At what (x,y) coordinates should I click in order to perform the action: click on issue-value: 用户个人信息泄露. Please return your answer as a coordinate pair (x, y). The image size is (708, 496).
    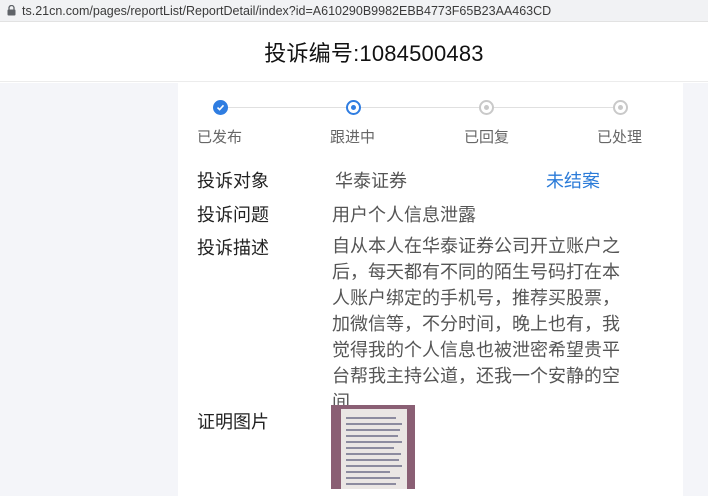
    Looking at the image, I should click on (404, 215).